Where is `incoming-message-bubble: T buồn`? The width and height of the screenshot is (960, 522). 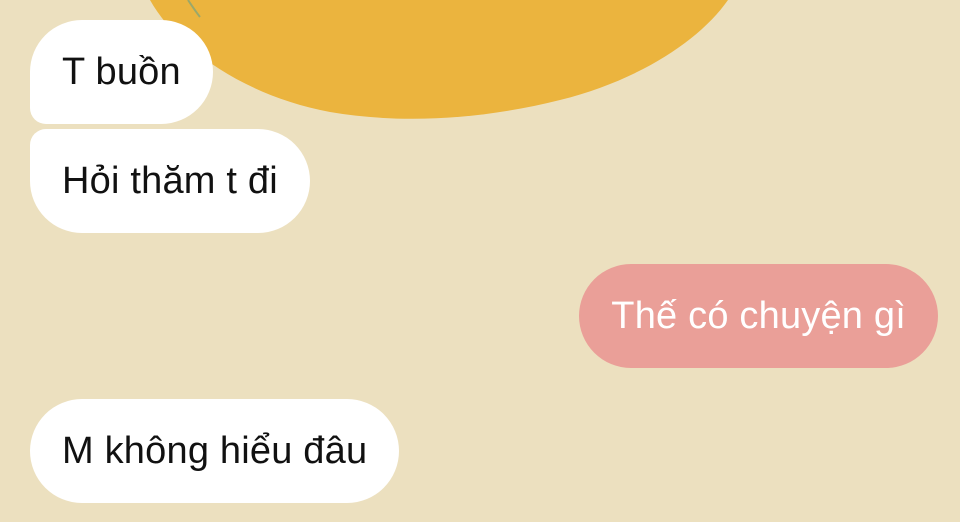
incoming-message-bubble: T buồn is located at coordinates (121, 72).